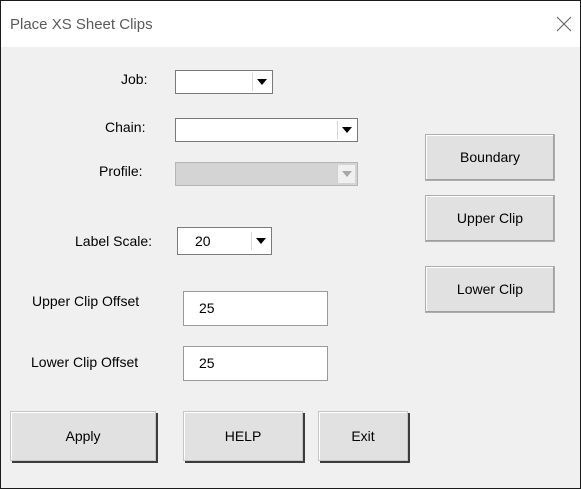 This screenshot has width=581, height=489. I want to click on chain-dropdown, so click(266, 130).